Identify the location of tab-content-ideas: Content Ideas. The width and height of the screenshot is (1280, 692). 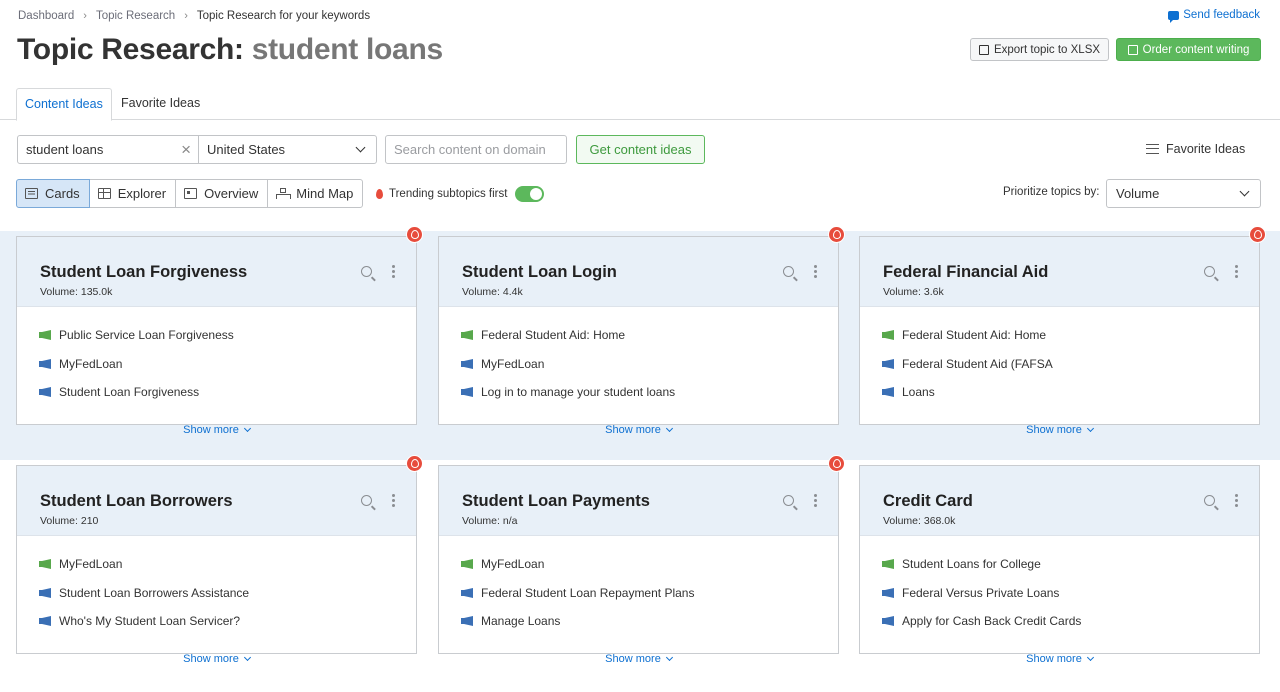
(64, 104).